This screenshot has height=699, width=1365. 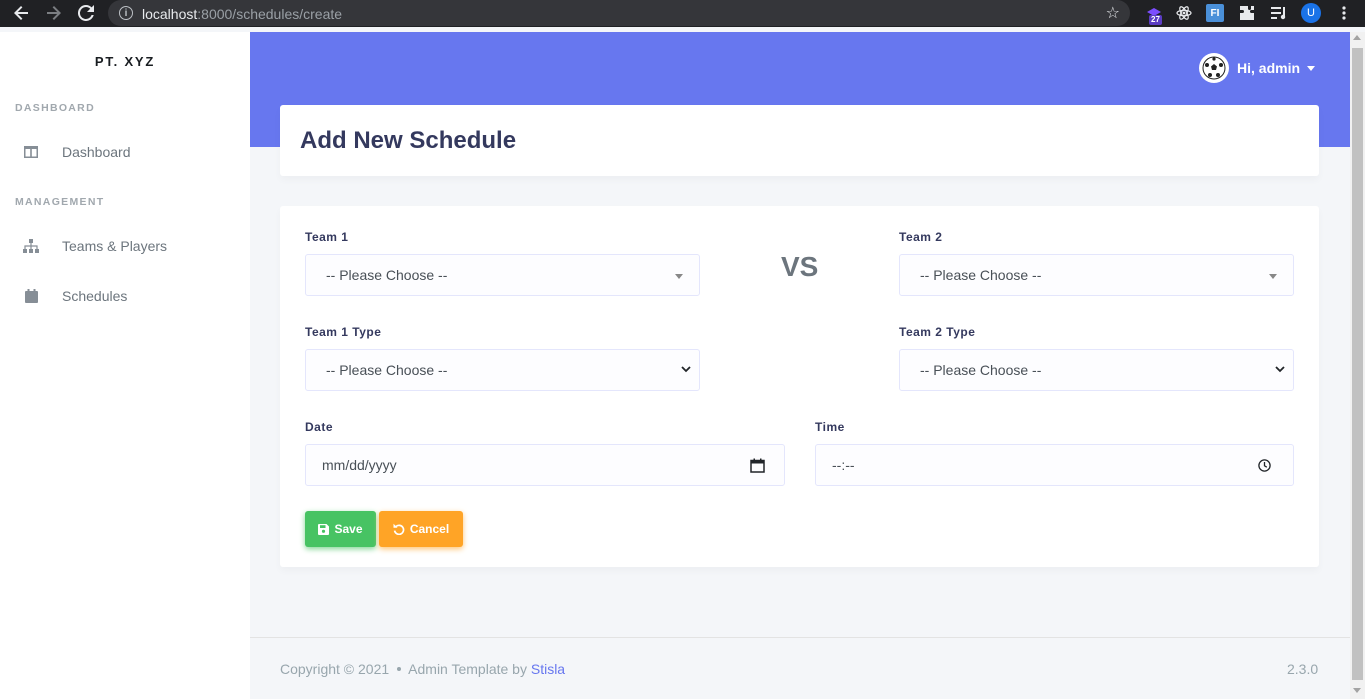 I want to click on back-icon, so click(x=21, y=13).